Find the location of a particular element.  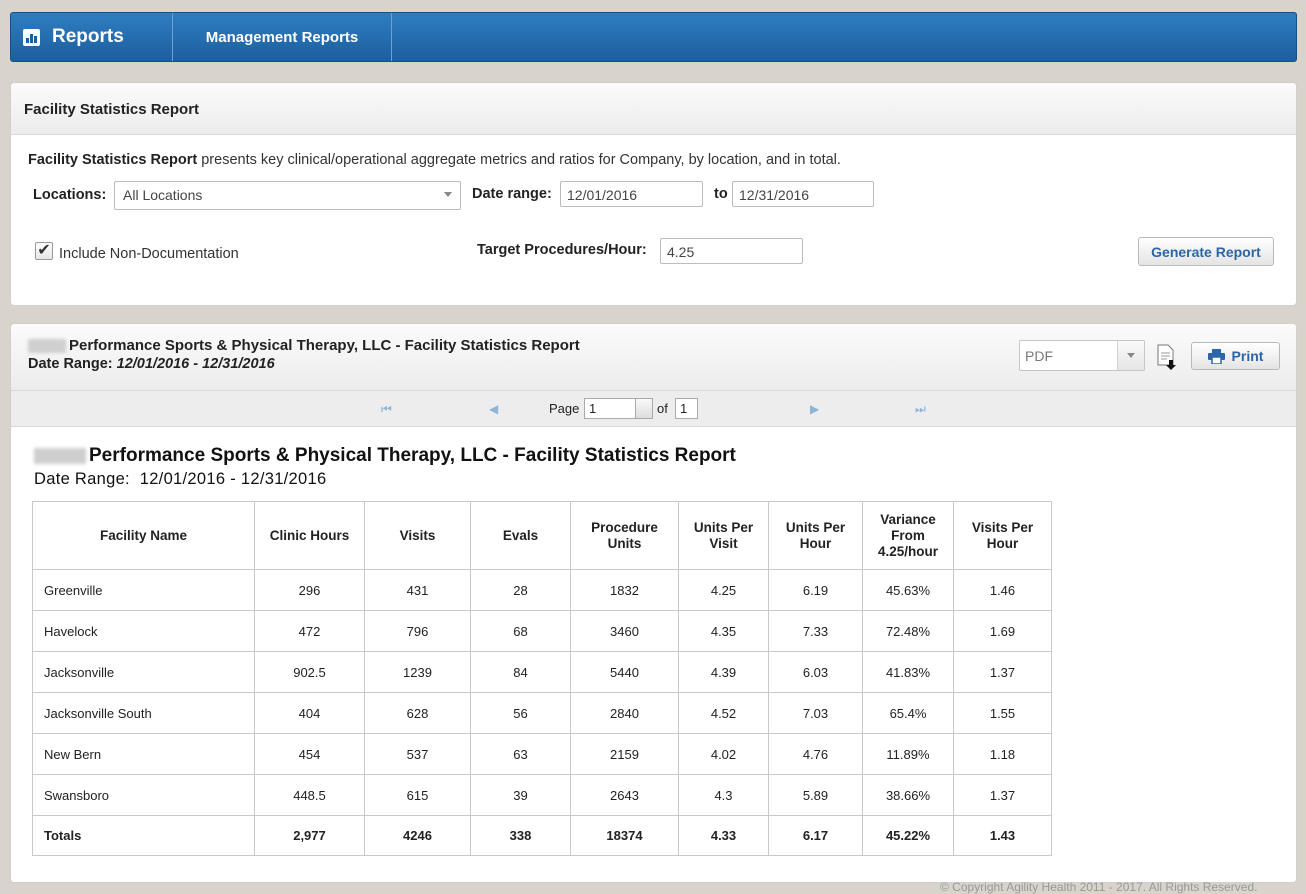

column-header-line: From is located at coordinates (908, 535).